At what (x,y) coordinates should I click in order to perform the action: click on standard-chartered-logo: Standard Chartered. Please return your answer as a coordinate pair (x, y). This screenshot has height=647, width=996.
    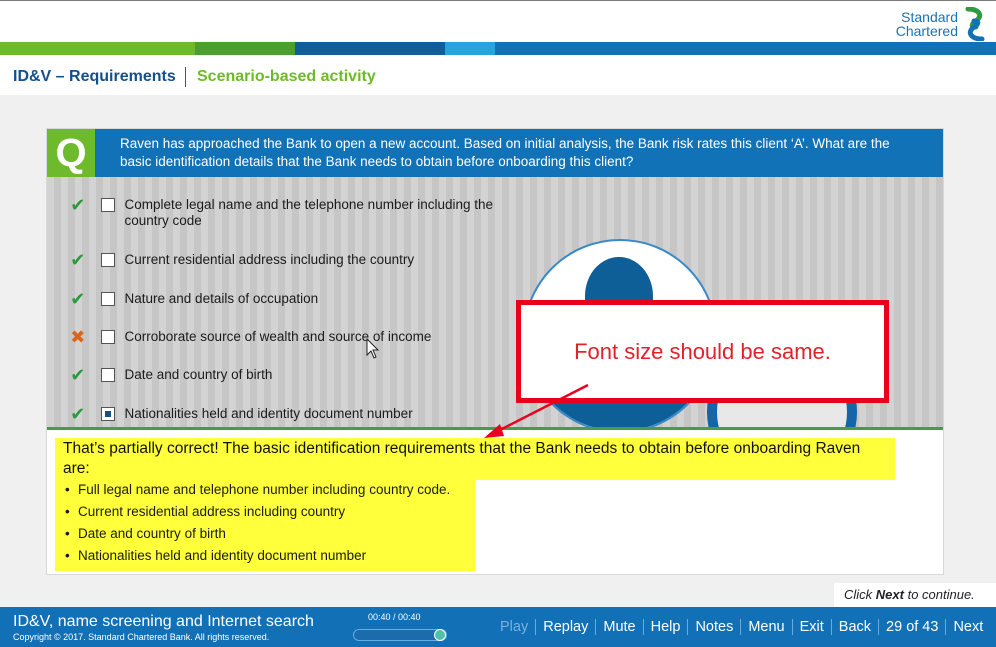
    Looking at the image, I should click on (942, 24).